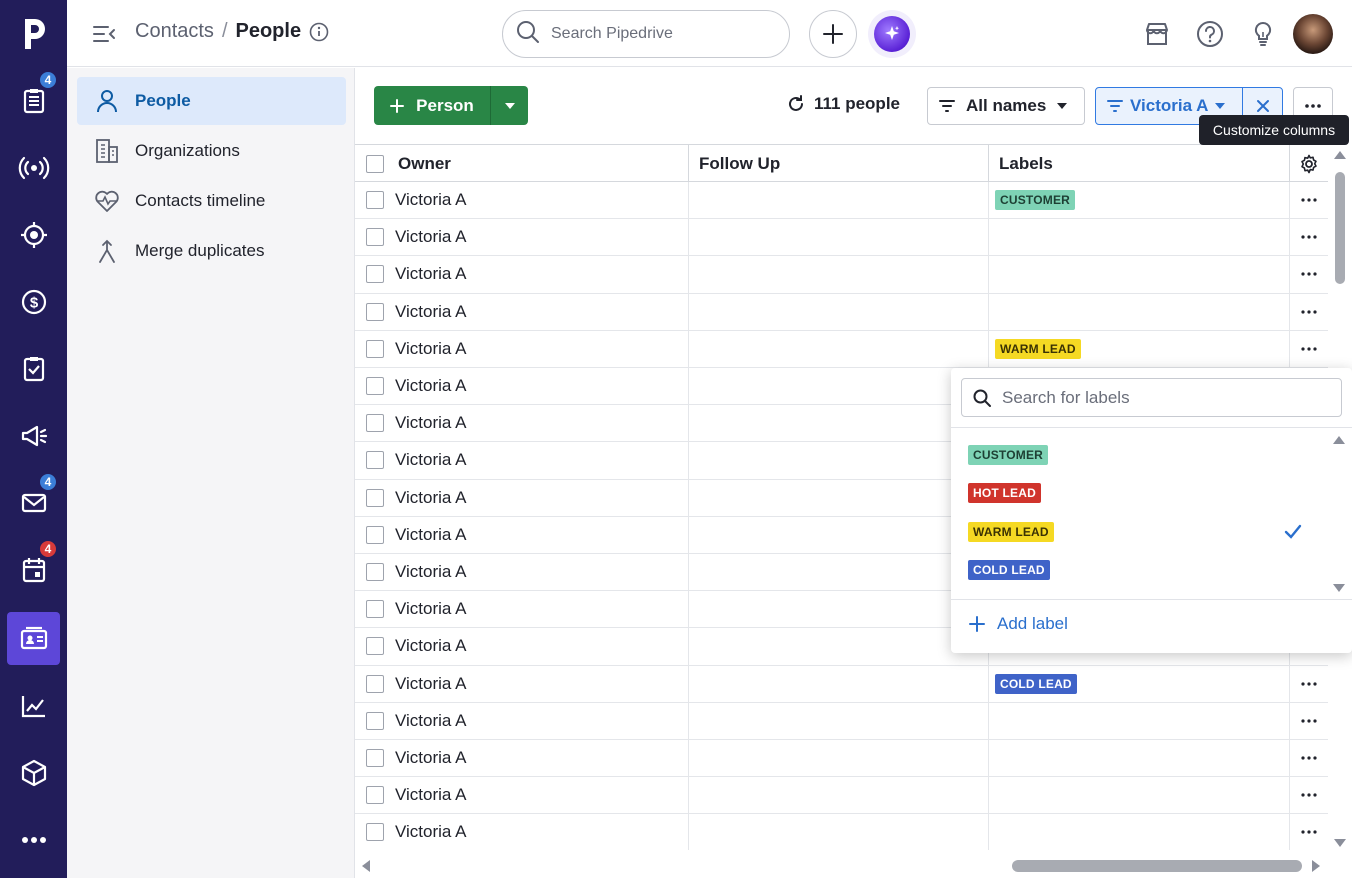  I want to click on rail-tasks-icon, so click(33, 368).